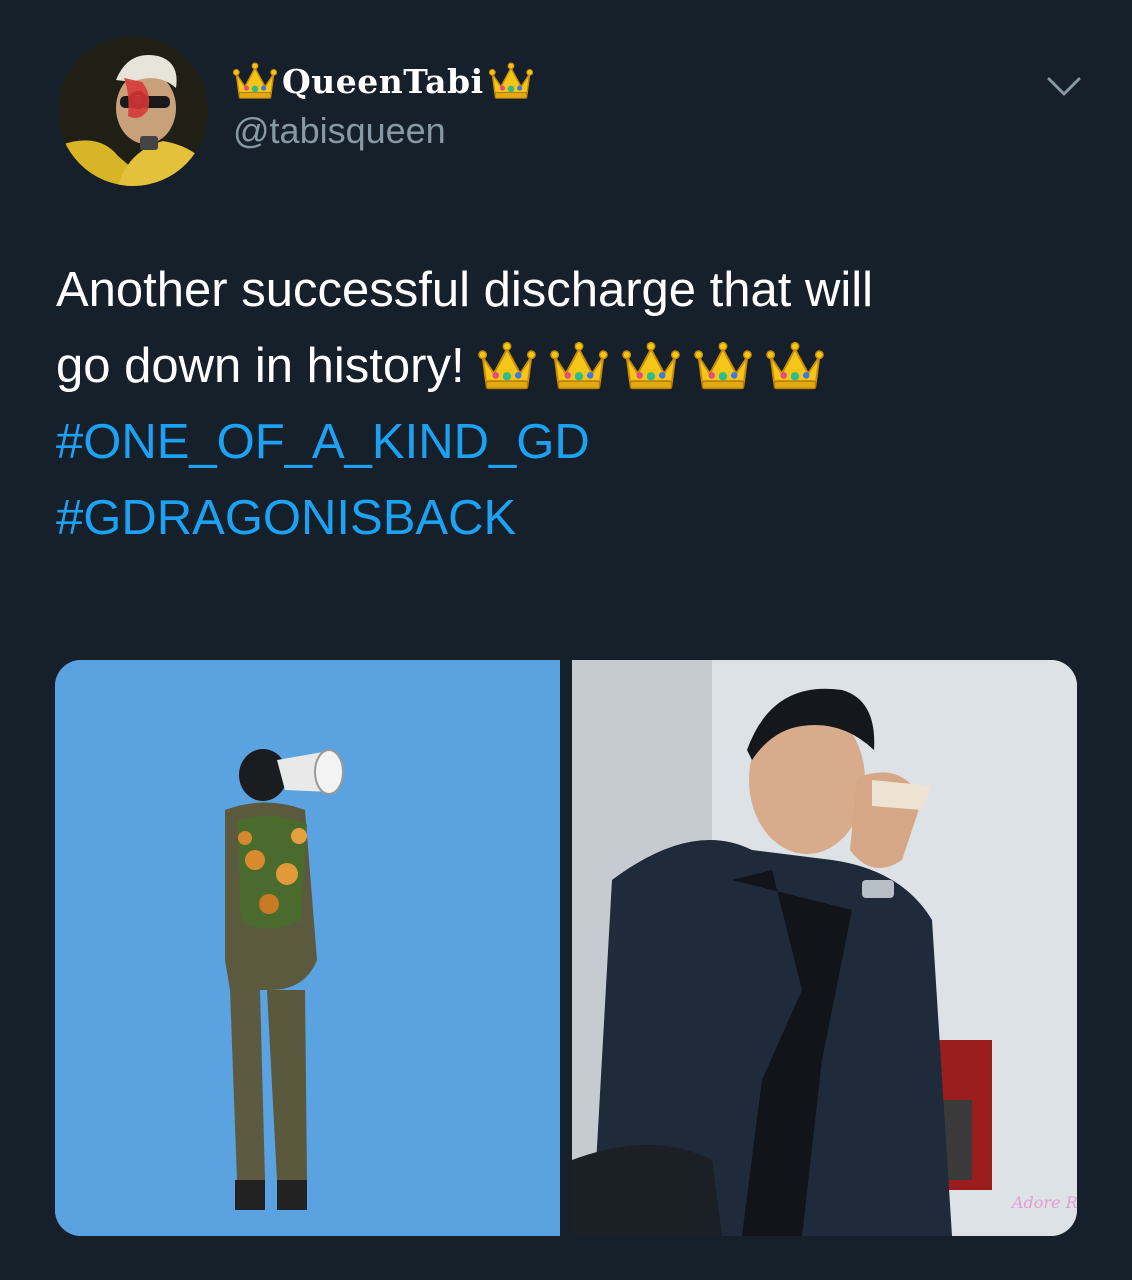 The height and width of the screenshot is (1280, 1132). I want to click on display-name: QueenTabi, so click(383, 81).